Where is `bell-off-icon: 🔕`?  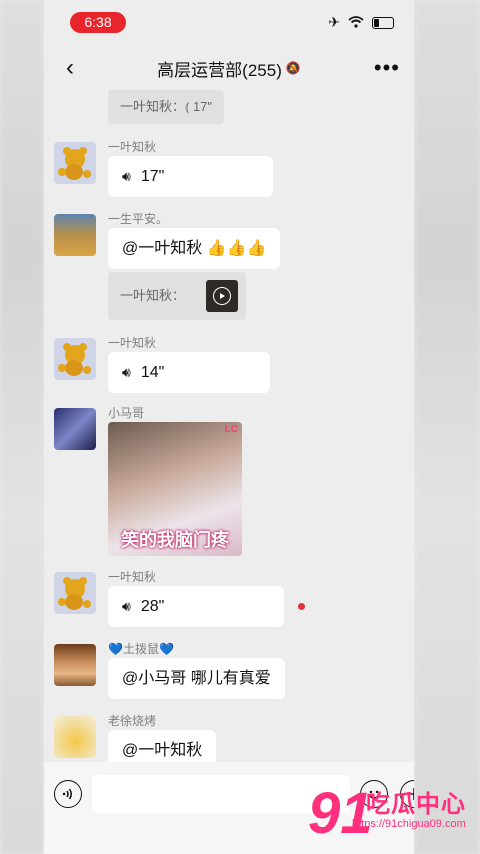 bell-off-icon: 🔕 is located at coordinates (293, 68).